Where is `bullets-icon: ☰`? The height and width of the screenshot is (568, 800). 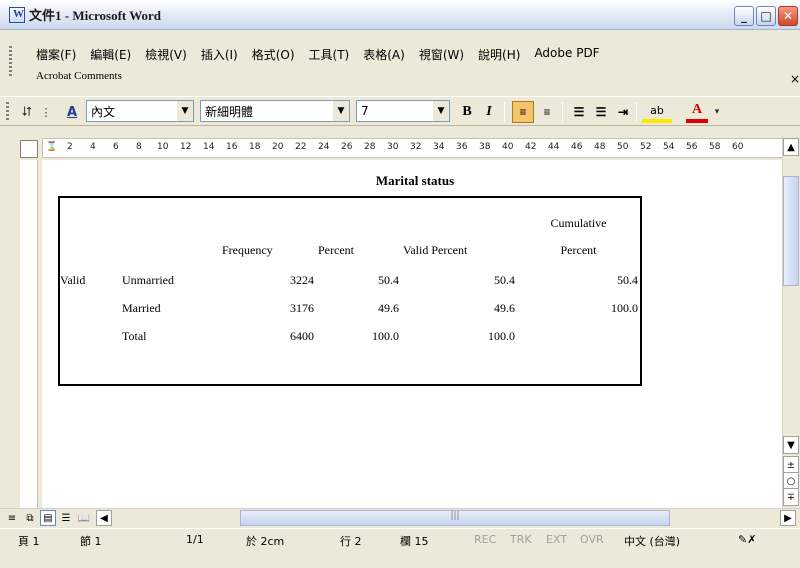
bullets-icon: ☰ is located at coordinates (601, 112).